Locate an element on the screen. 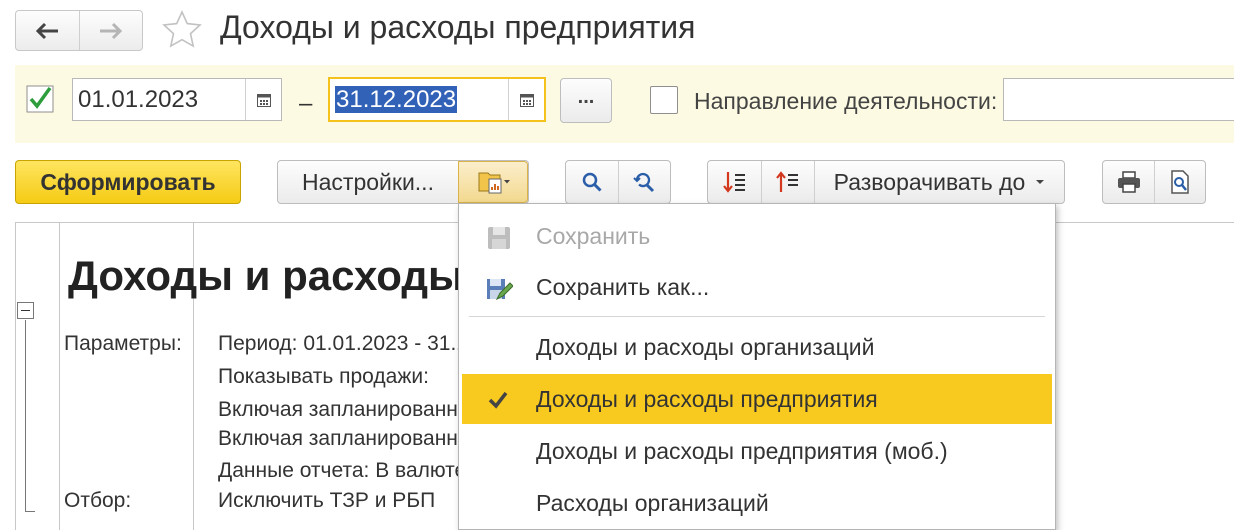  print-preview-icon is located at coordinates (1180, 182).